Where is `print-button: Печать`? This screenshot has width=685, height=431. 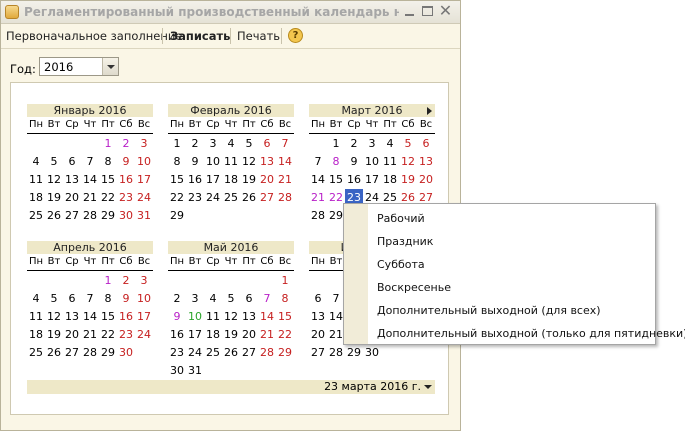
print-button: Печать is located at coordinates (258, 36).